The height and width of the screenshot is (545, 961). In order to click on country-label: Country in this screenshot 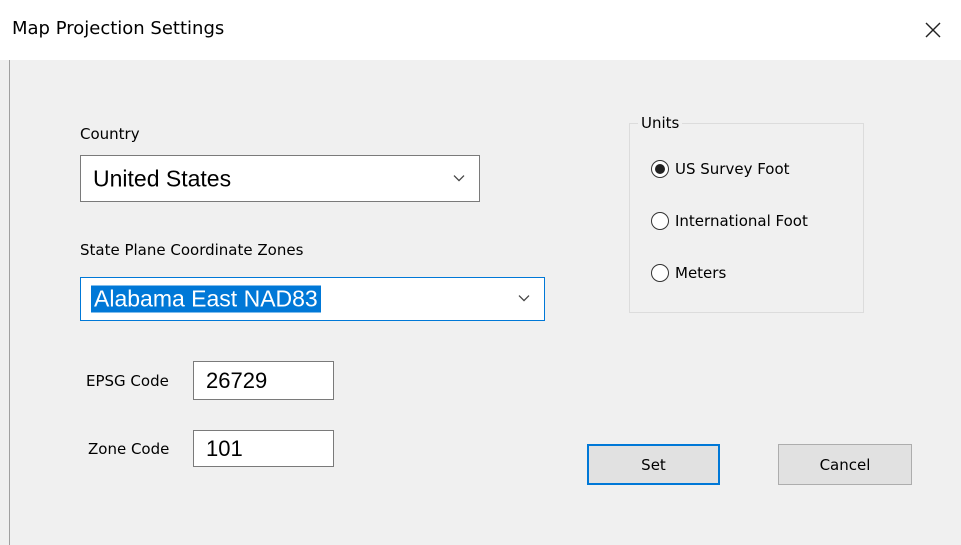, I will do `click(110, 134)`.